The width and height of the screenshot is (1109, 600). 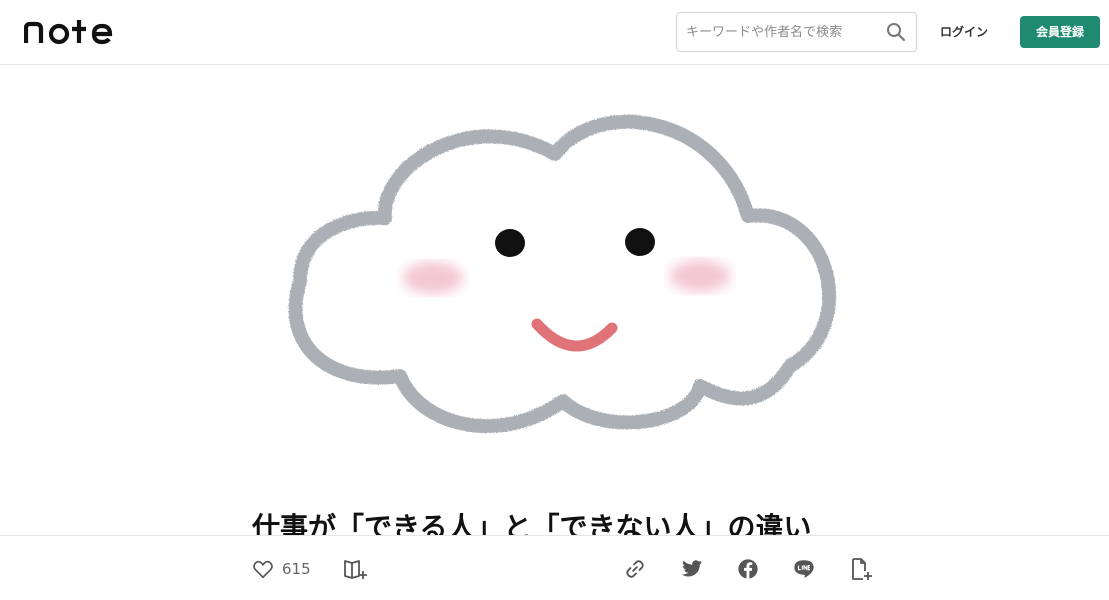 I want to click on search-input, so click(x=781, y=32).